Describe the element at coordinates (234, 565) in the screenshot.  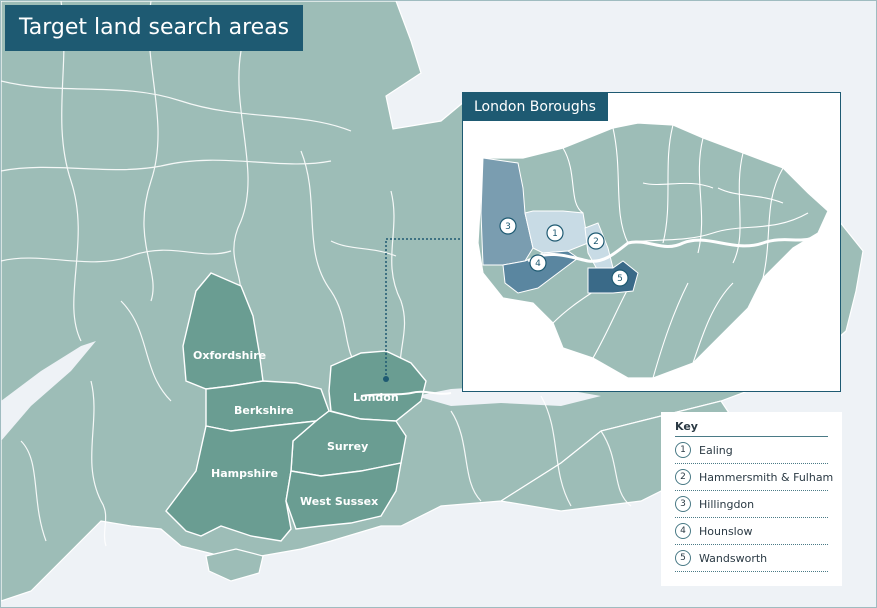
I see `isle-of-wight` at that location.